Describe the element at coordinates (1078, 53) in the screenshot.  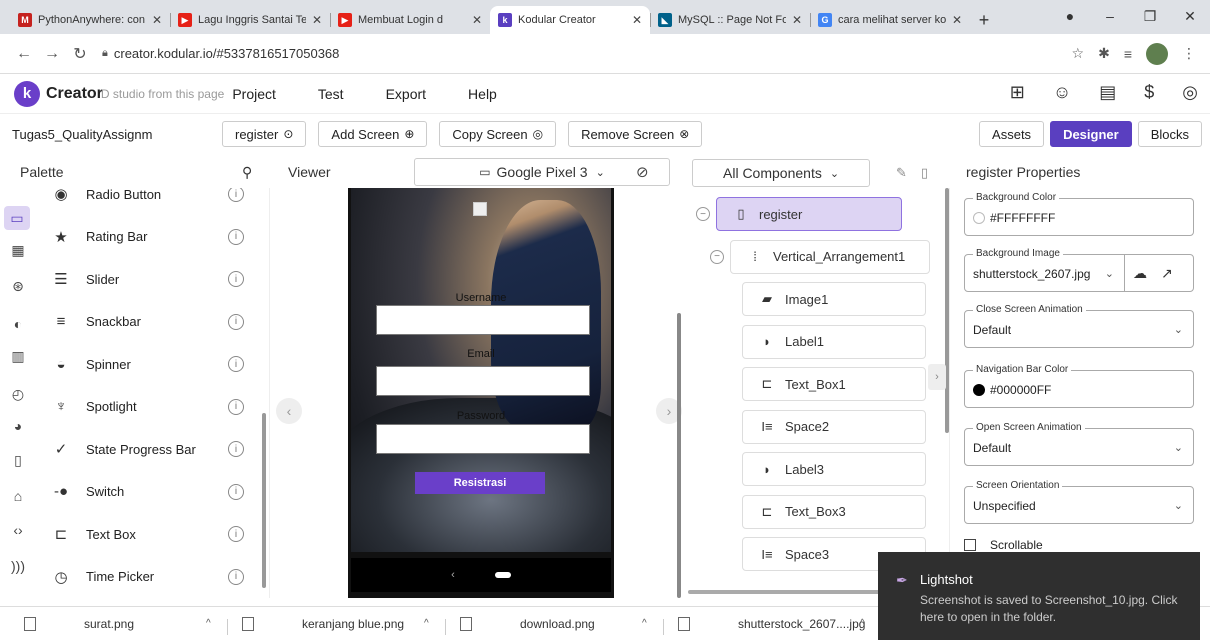
I see `star-icon: ☆` at that location.